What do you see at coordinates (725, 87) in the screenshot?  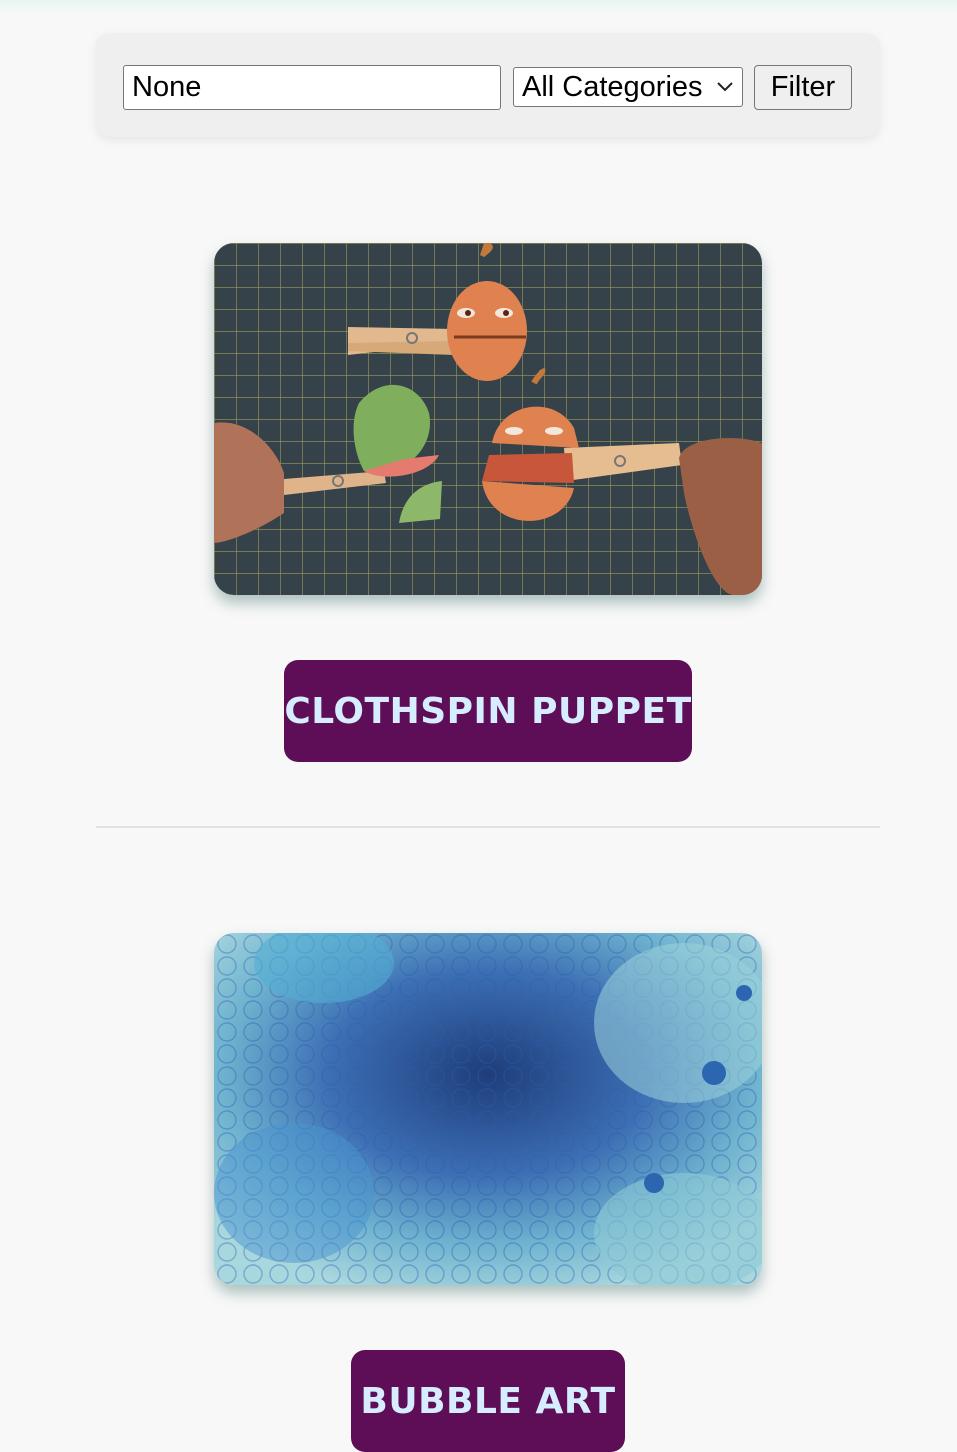 I see `chevron-down-icon` at bounding box center [725, 87].